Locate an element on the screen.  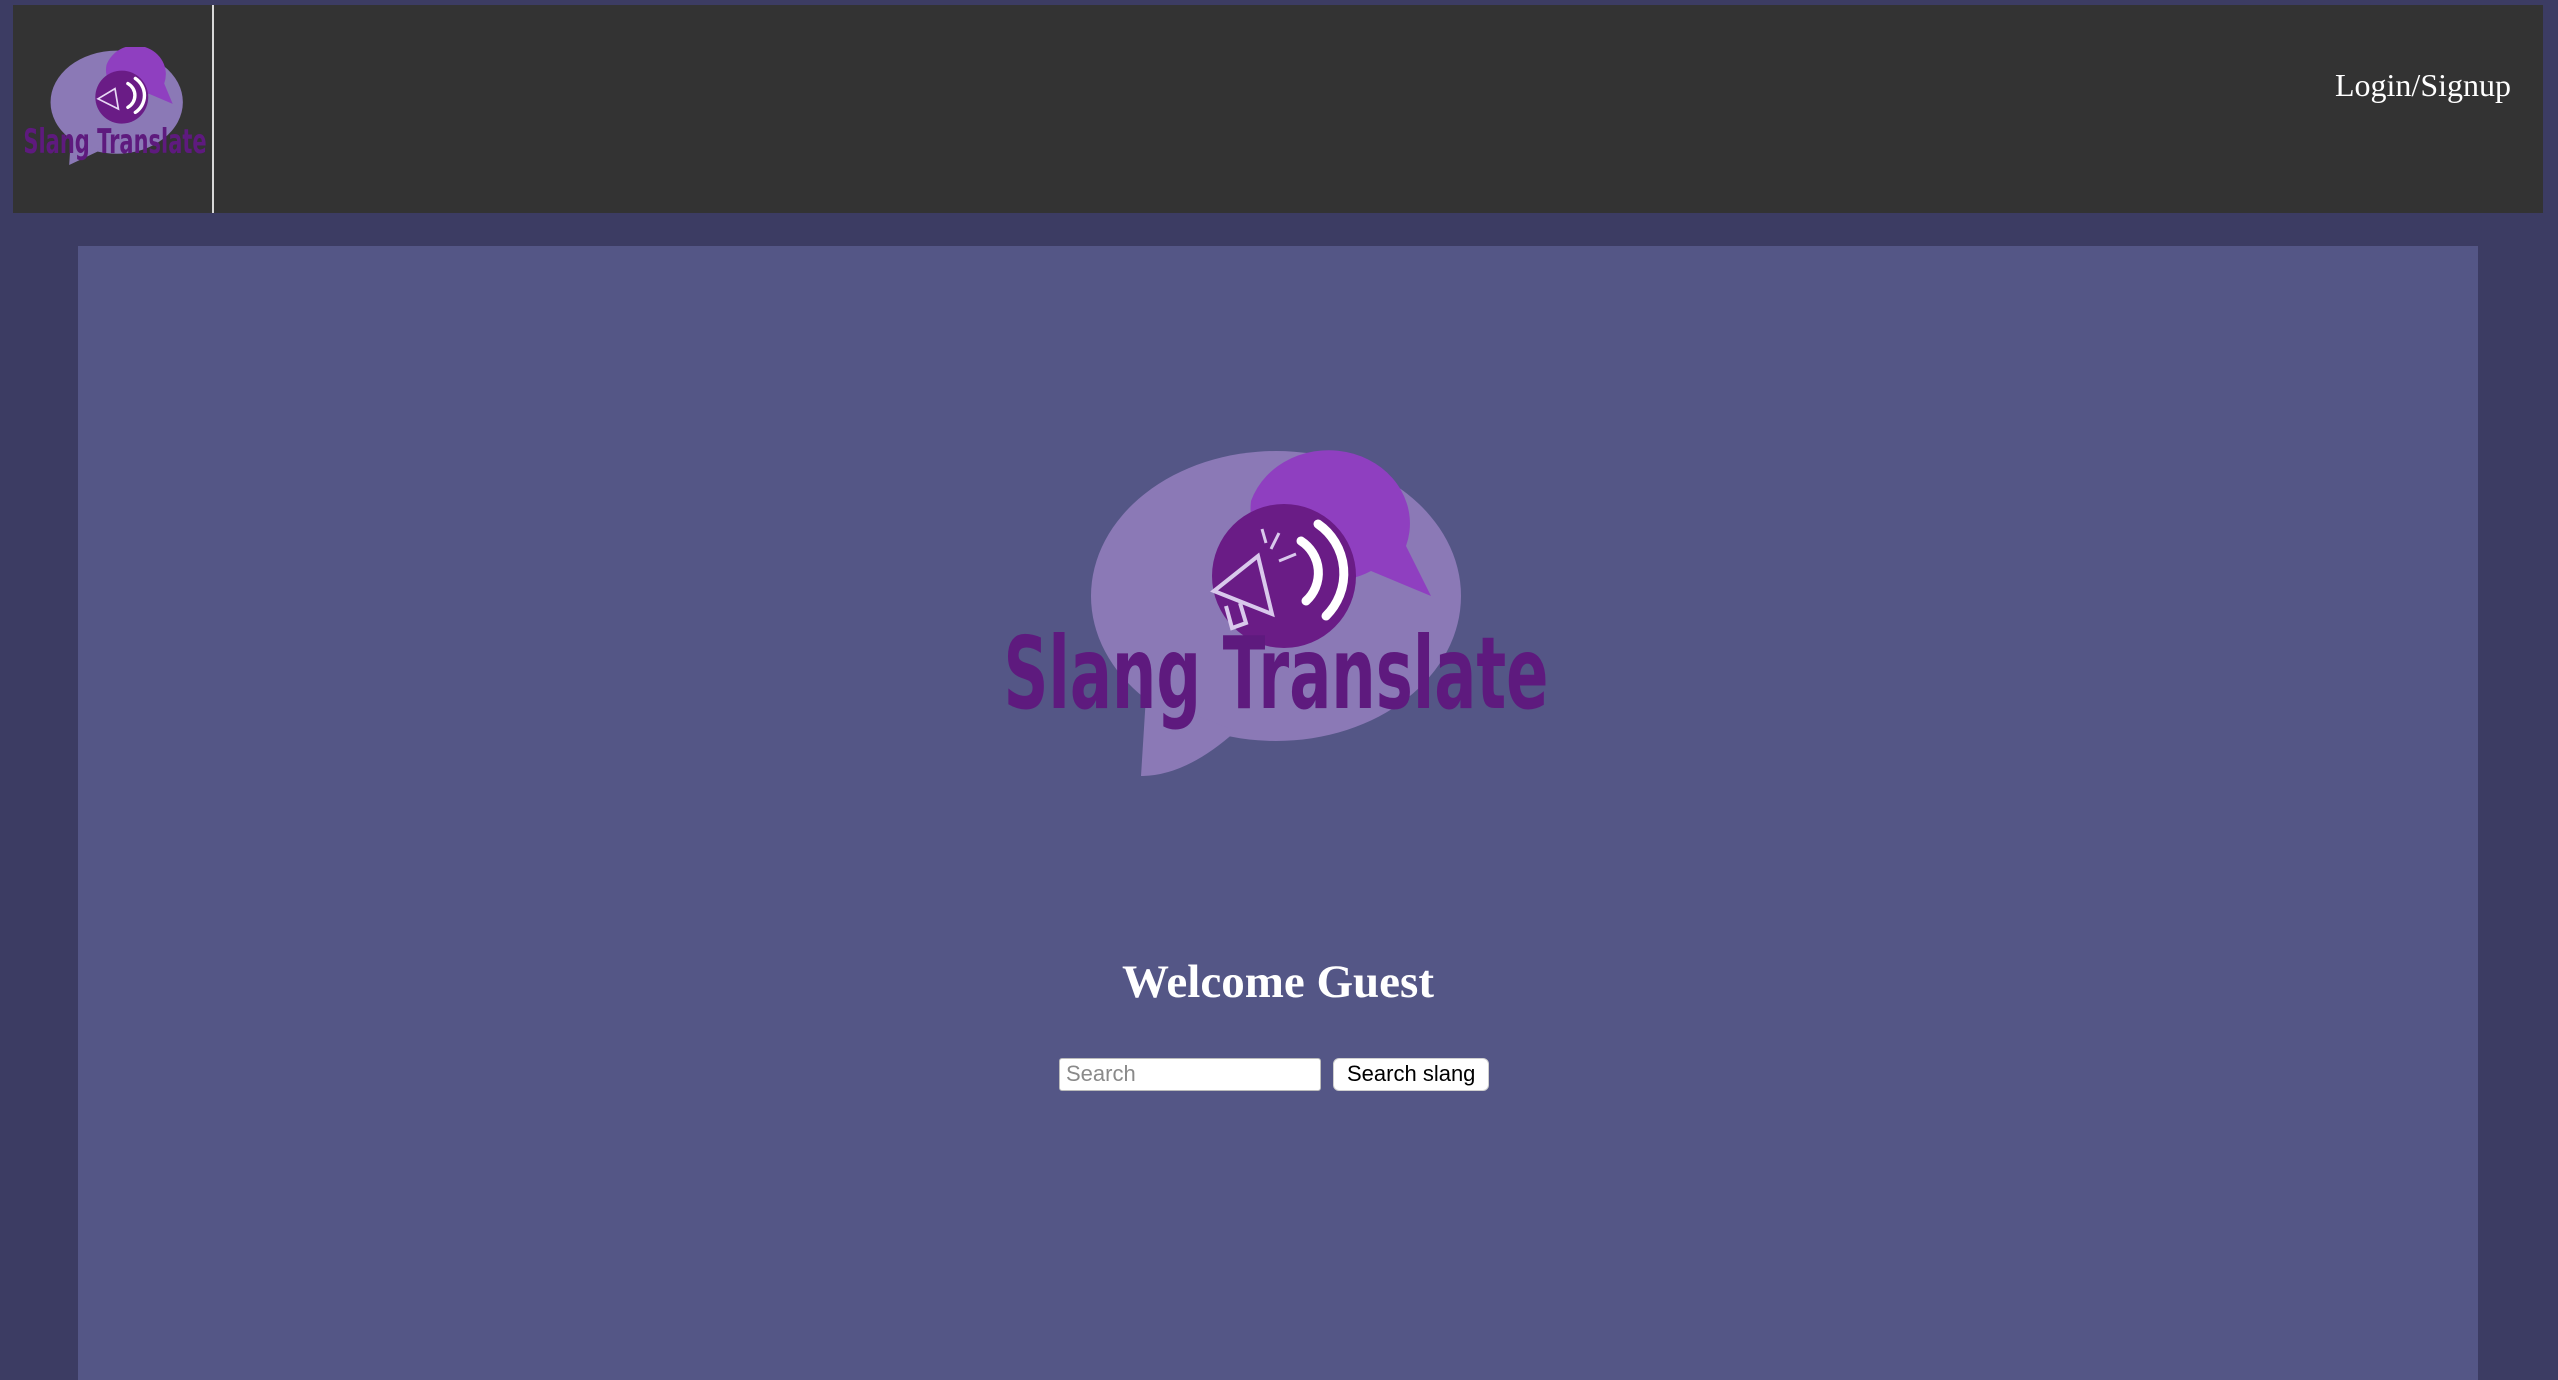
header-logo: Slang Translate is located at coordinates (115, 106).